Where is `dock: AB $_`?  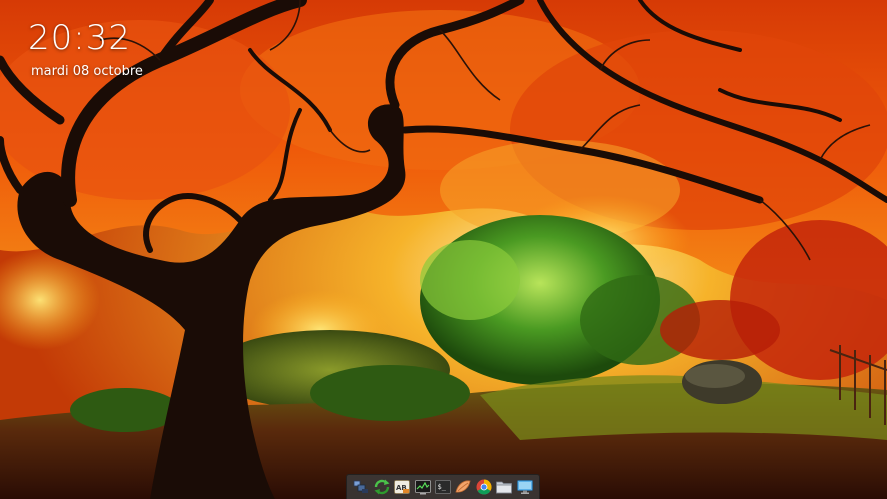
dock: AB $_ is located at coordinates (443, 486).